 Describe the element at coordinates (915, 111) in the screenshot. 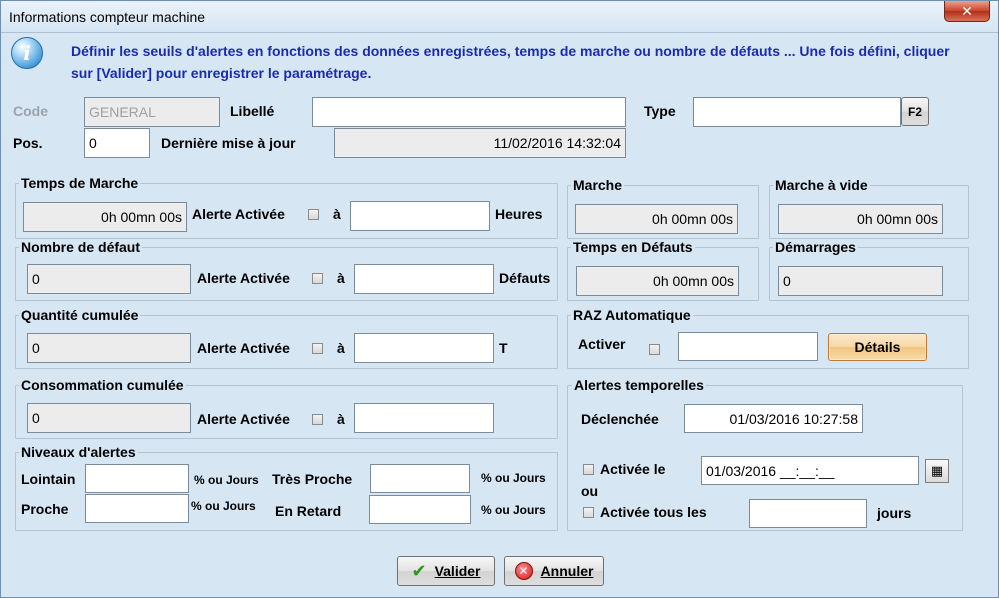

I see `f2-button: F2` at that location.